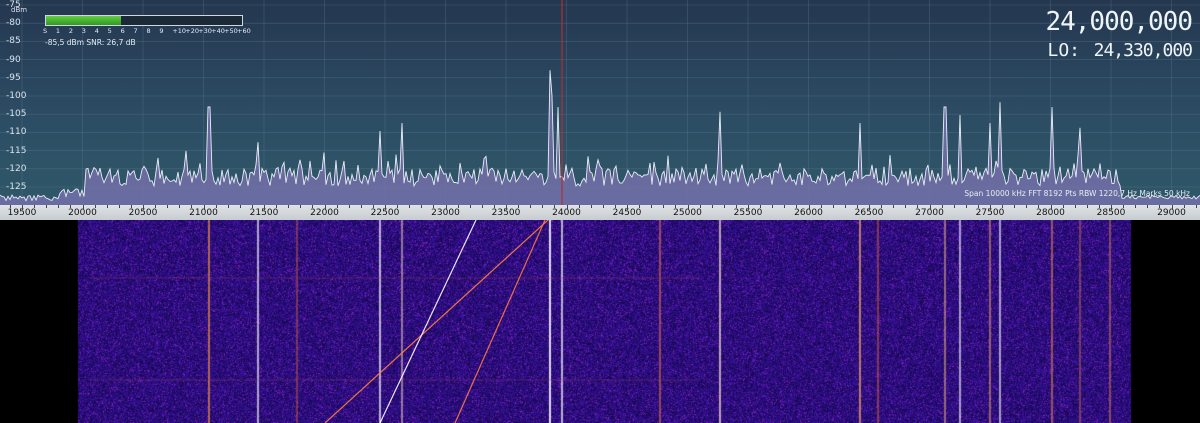 The width and height of the screenshot is (1200, 423). What do you see at coordinates (16, 150) in the screenshot?
I see `dbm-tick-label: -115` at bounding box center [16, 150].